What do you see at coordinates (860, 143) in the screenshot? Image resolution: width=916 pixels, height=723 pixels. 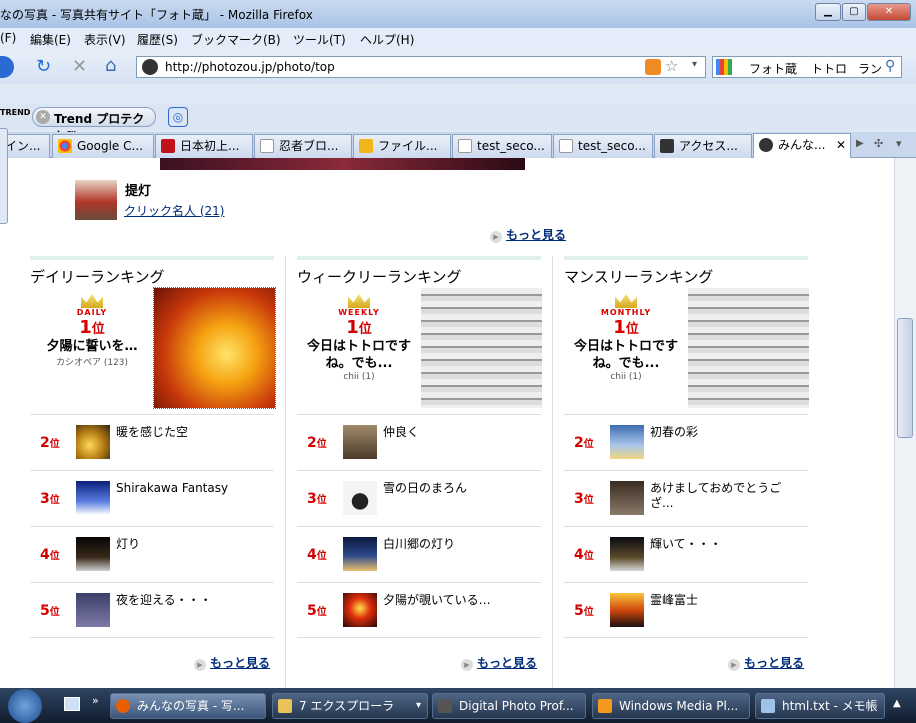 I see `tab-scroll-right-icon: ▶` at bounding box center [860, 143].